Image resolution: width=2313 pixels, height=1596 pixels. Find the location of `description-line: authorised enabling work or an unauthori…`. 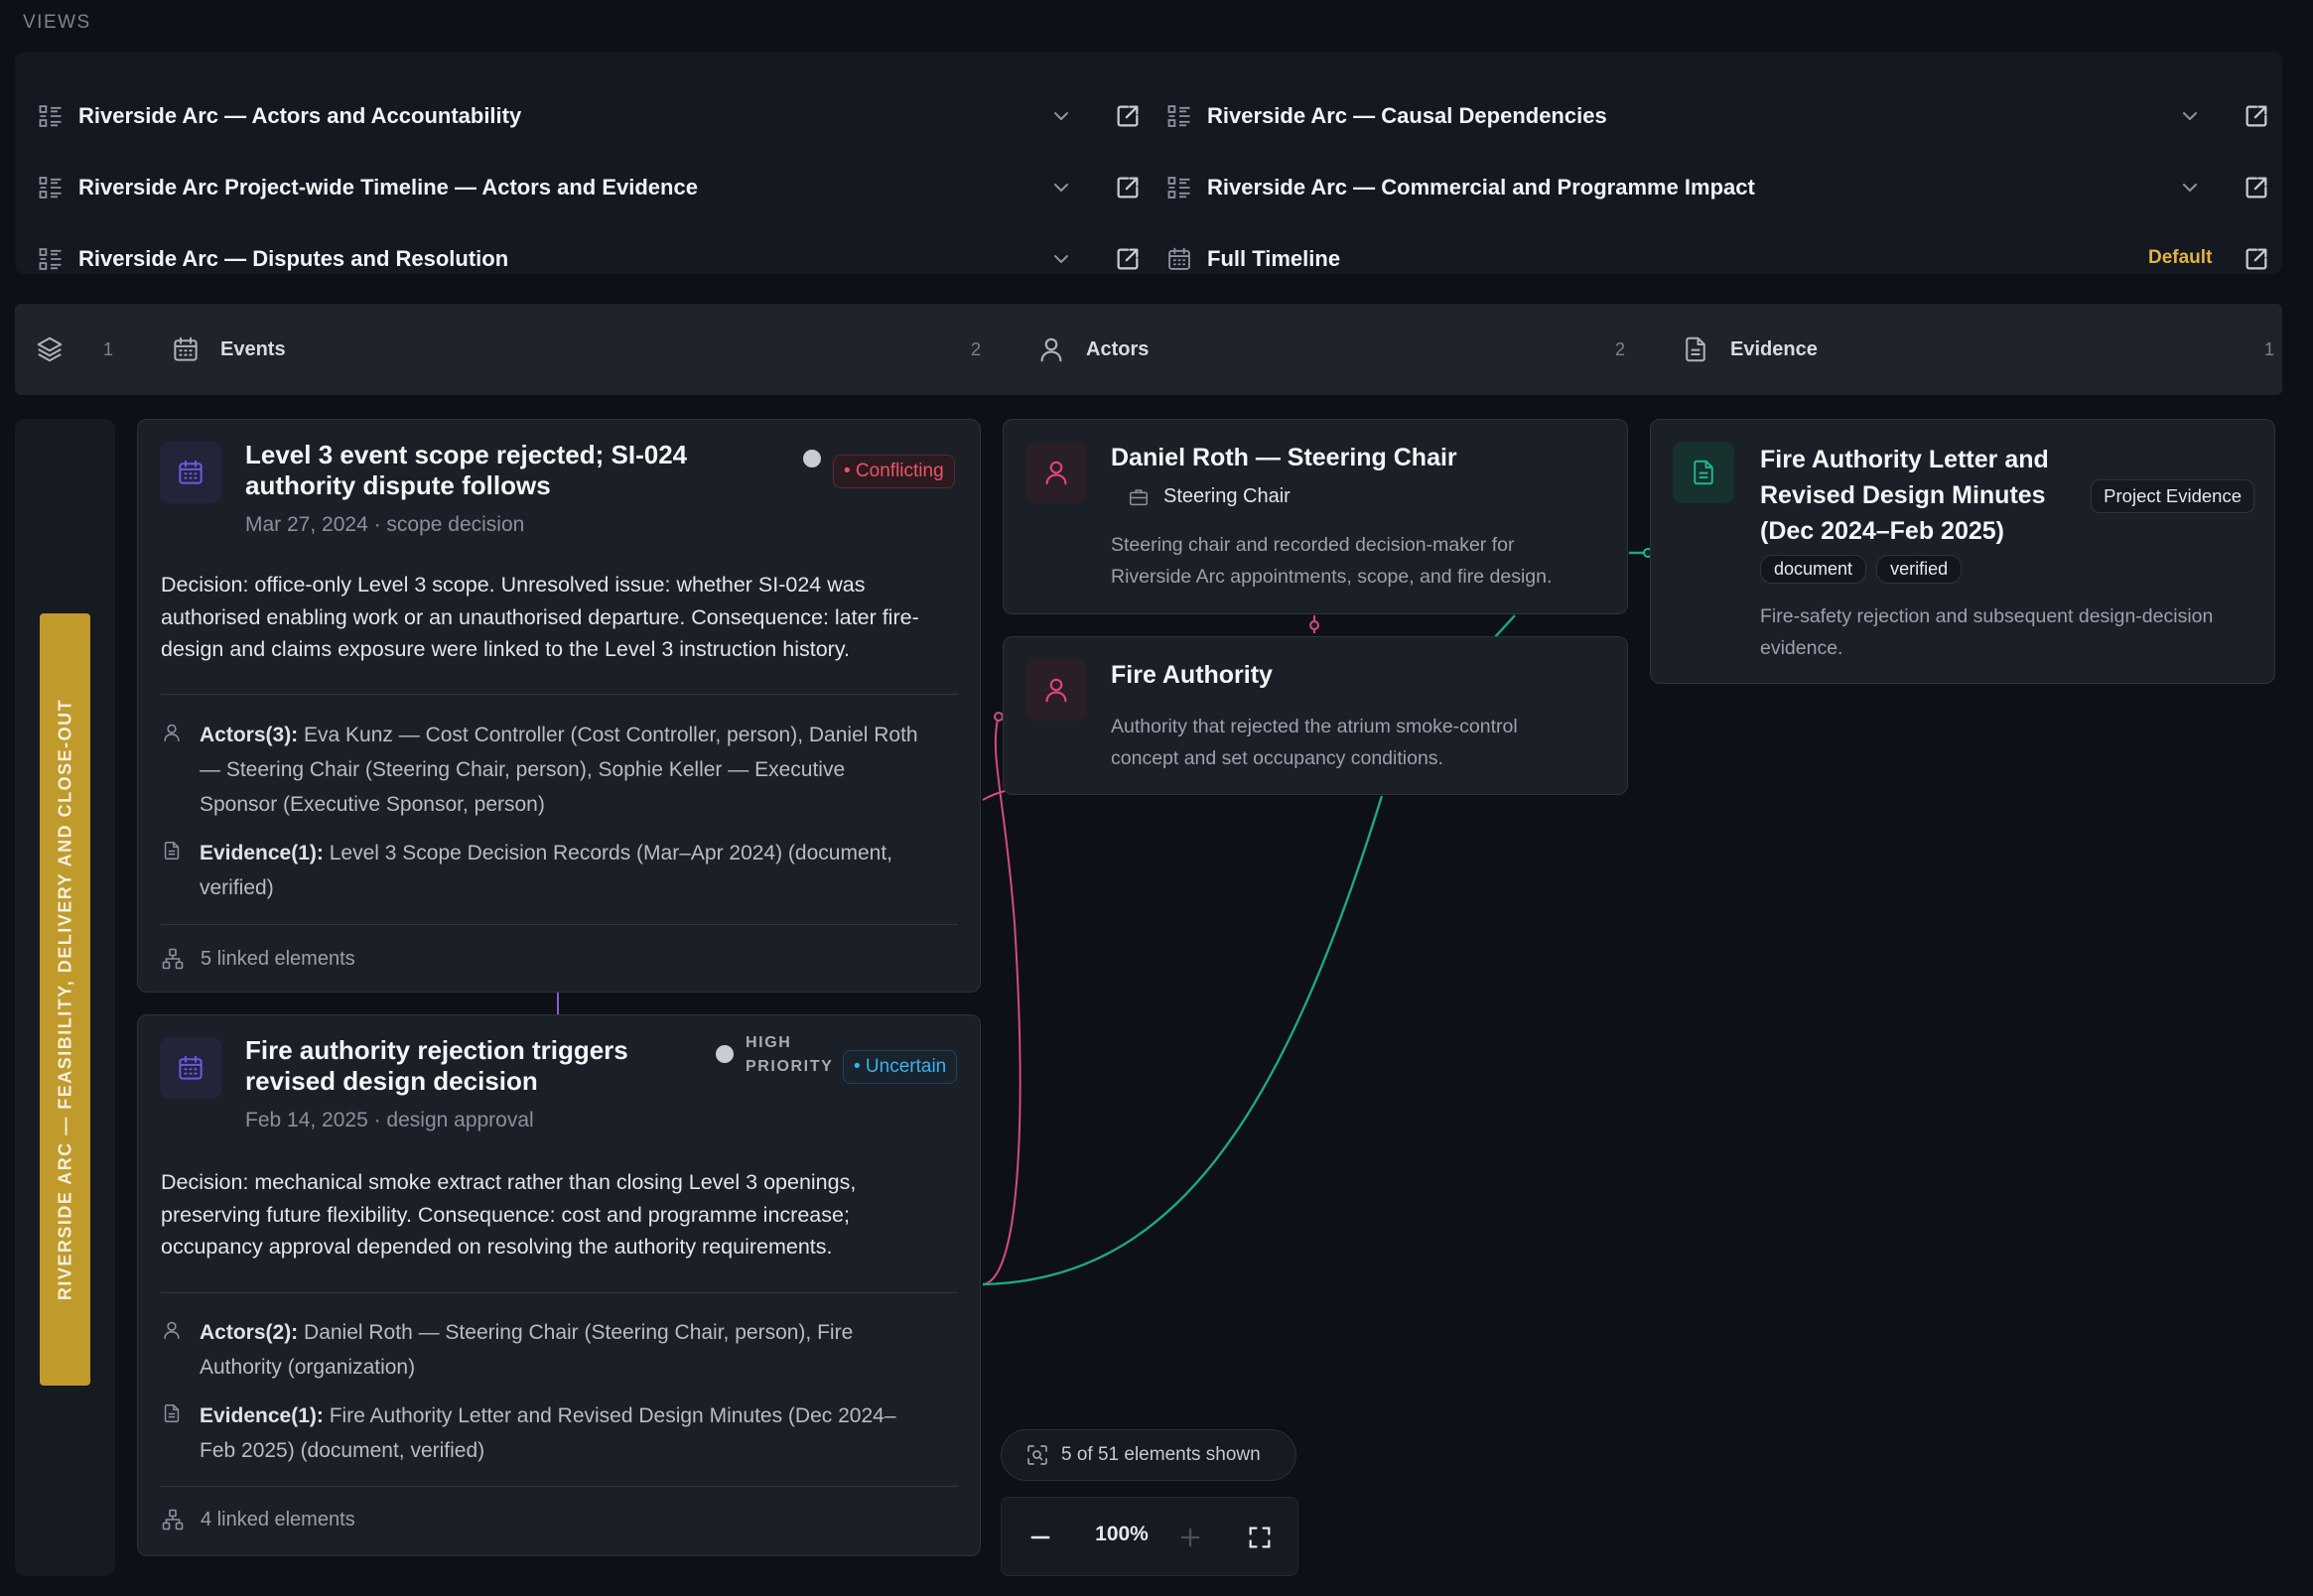

description-line: authorised enabling work or an unauthori… is located at coordinates (540, 617).